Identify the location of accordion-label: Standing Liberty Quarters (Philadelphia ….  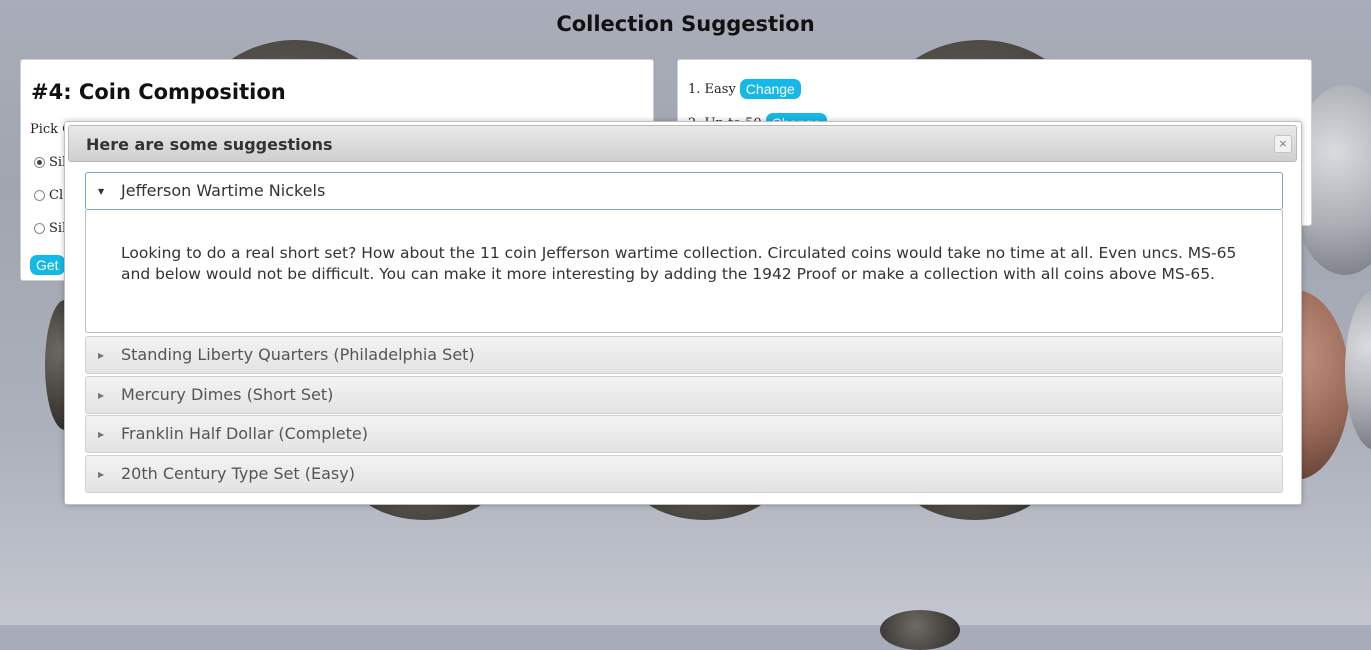
(298, 354).